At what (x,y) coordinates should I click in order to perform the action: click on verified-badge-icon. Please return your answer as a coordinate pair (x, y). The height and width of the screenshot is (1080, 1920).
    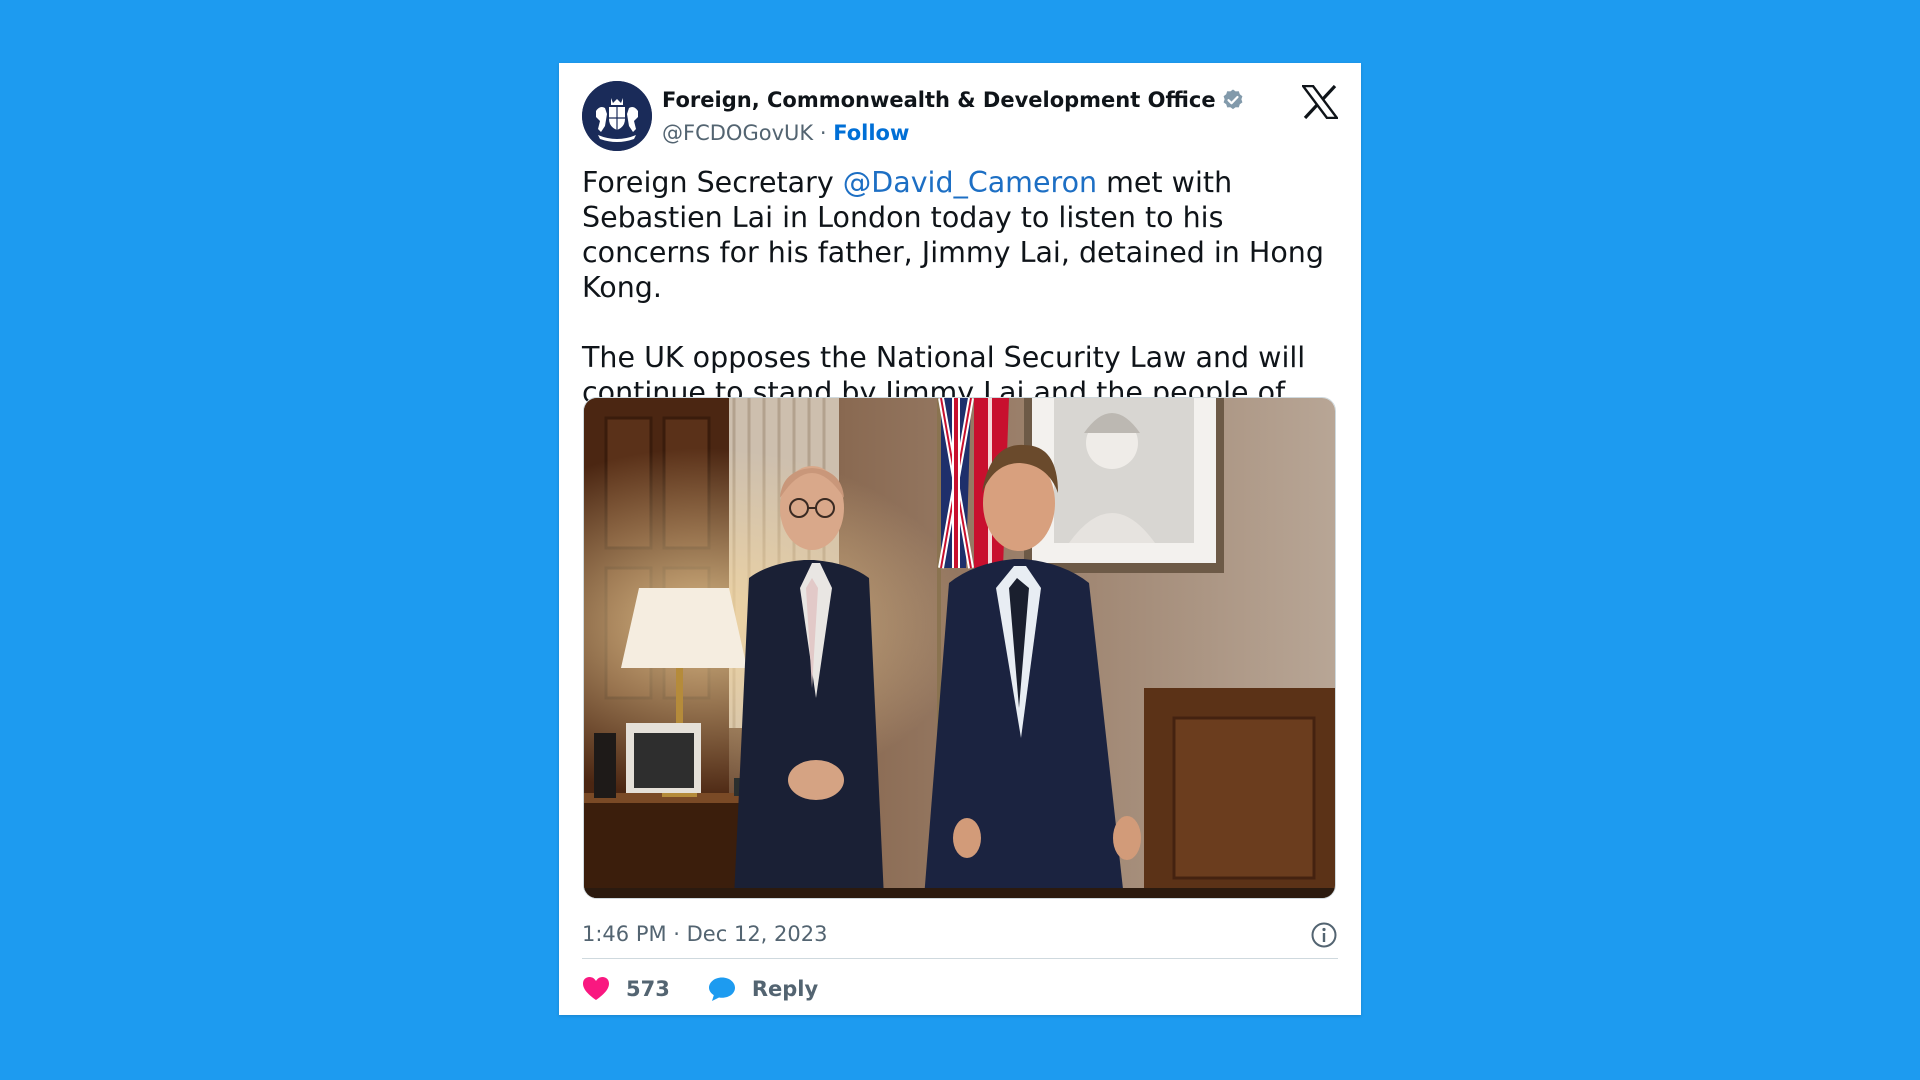
    Looking at the image, I should click on (1233, 100).